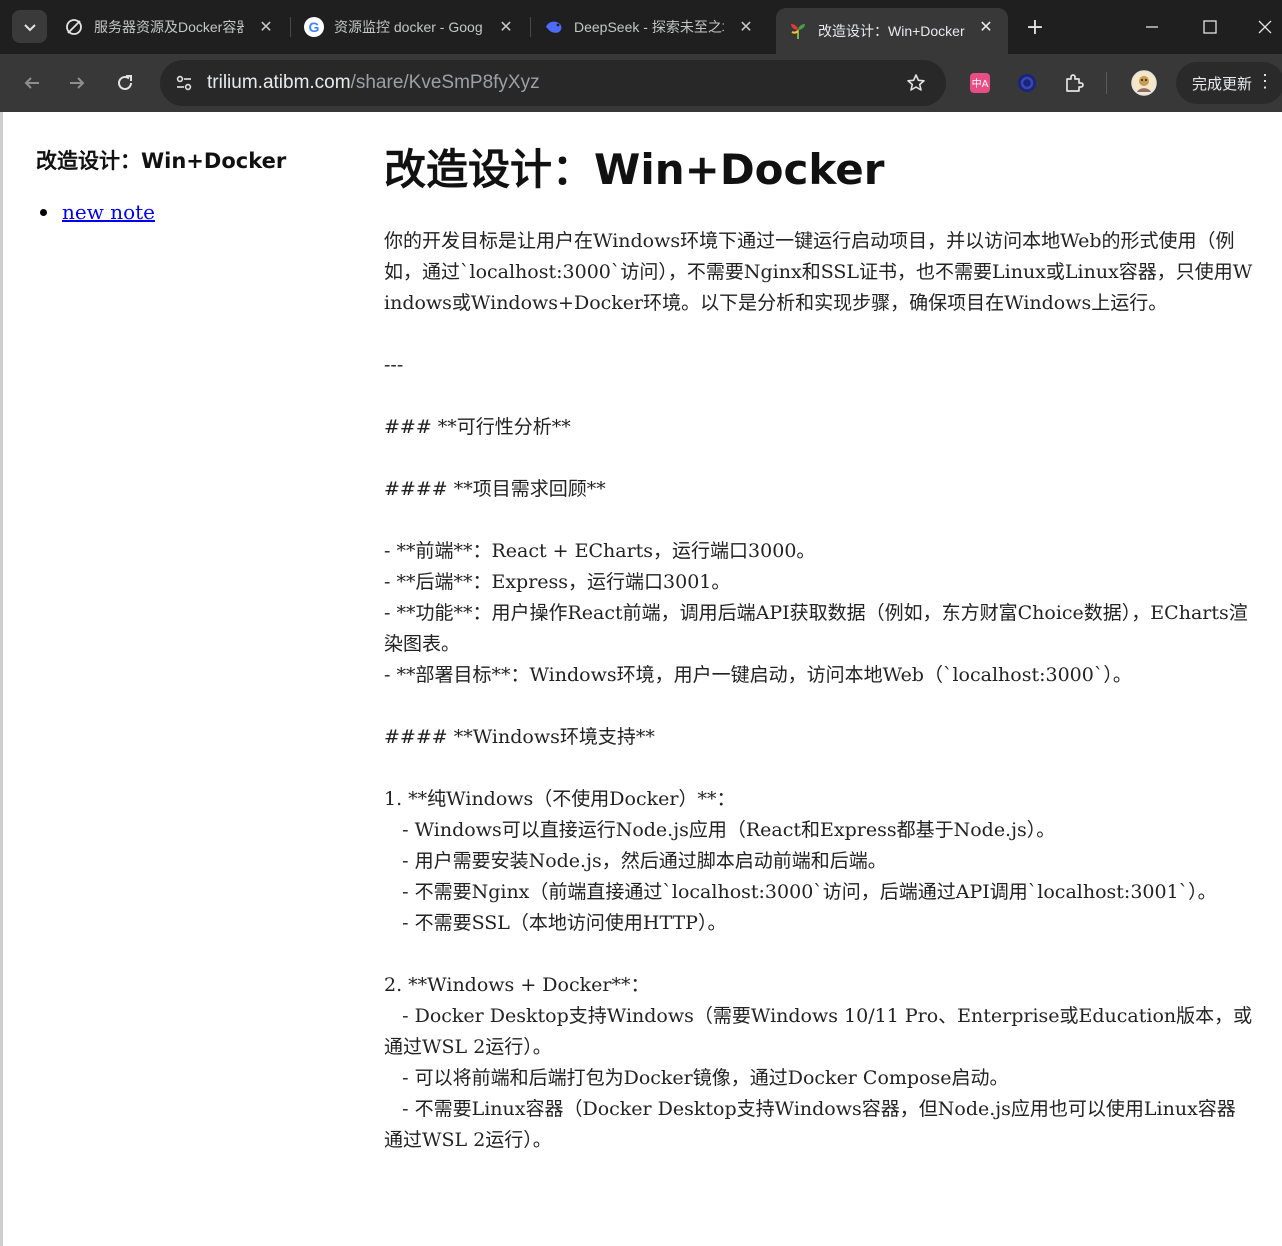 The image size is (1282, 1246). I want to click on svg-text: 中A, so click(980, 83).